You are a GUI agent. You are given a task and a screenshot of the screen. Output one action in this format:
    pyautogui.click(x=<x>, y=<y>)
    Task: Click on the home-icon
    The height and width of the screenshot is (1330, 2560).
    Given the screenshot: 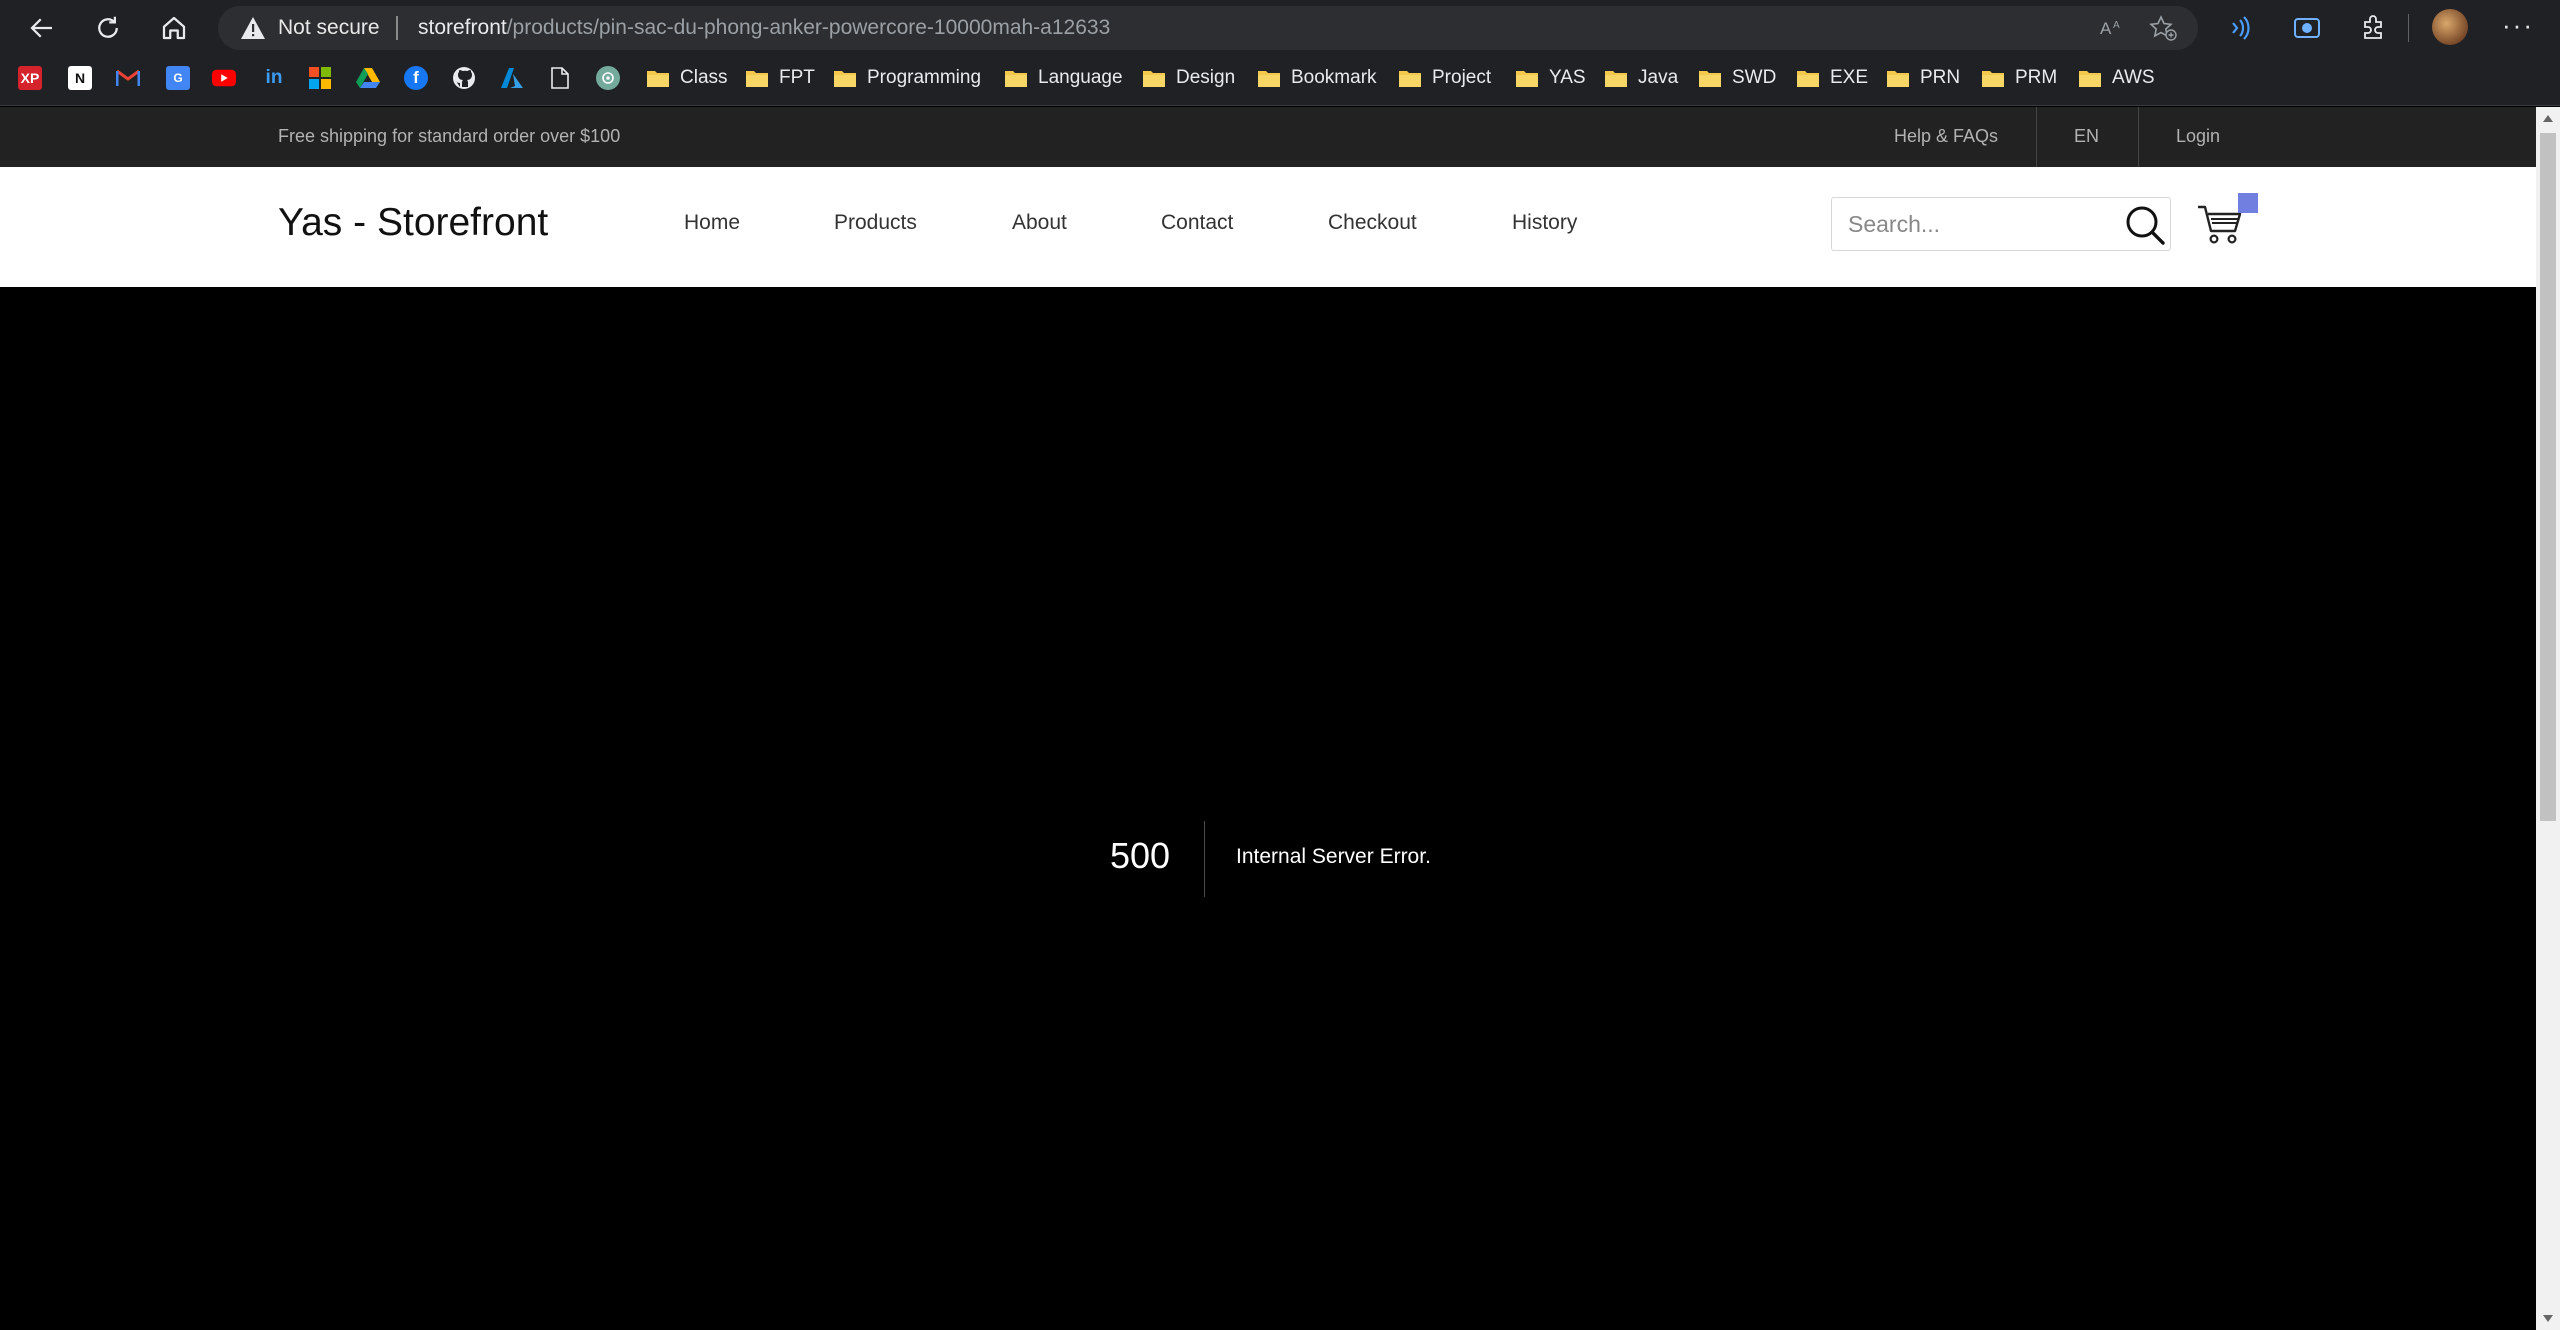 What is the action you would take?
    pyautogui.click(x=174, y=28)
    